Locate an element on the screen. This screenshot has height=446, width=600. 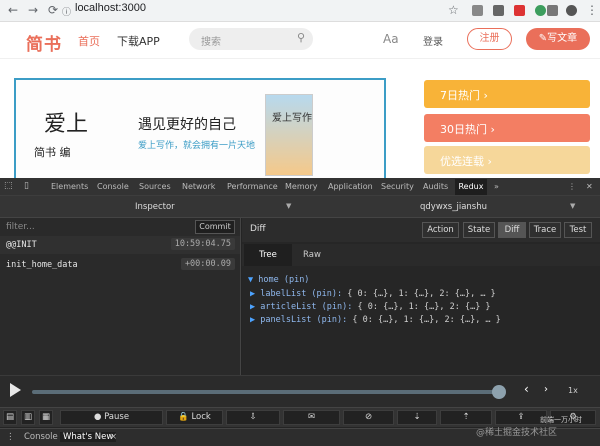
tab-raw: Raw is located at coordinates (312, 255).